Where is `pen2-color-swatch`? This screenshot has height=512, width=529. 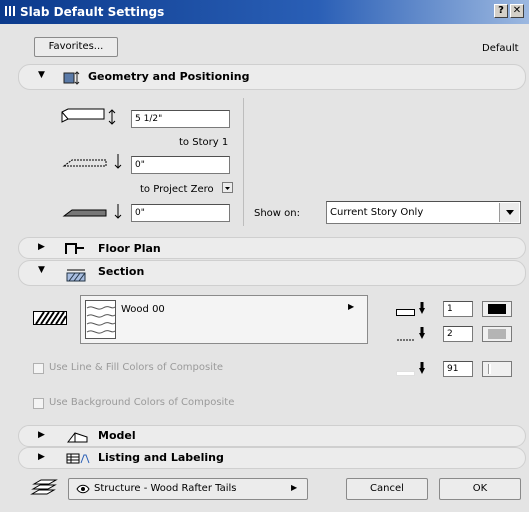 pen2-color-swatch is located at coordinates (497, 334).